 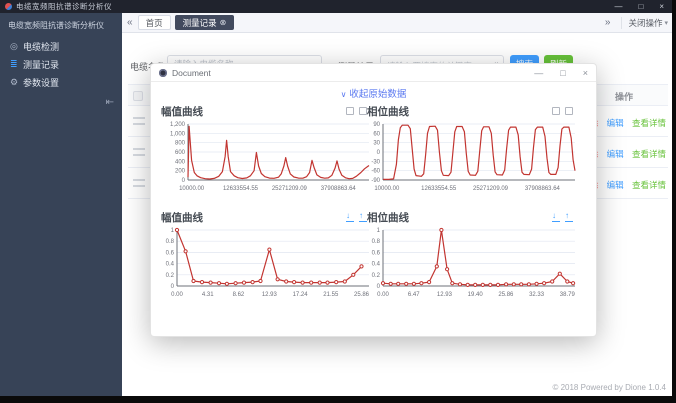 I want to click on sidebar-item-label: 参数设置, so click(x=41, y=82).